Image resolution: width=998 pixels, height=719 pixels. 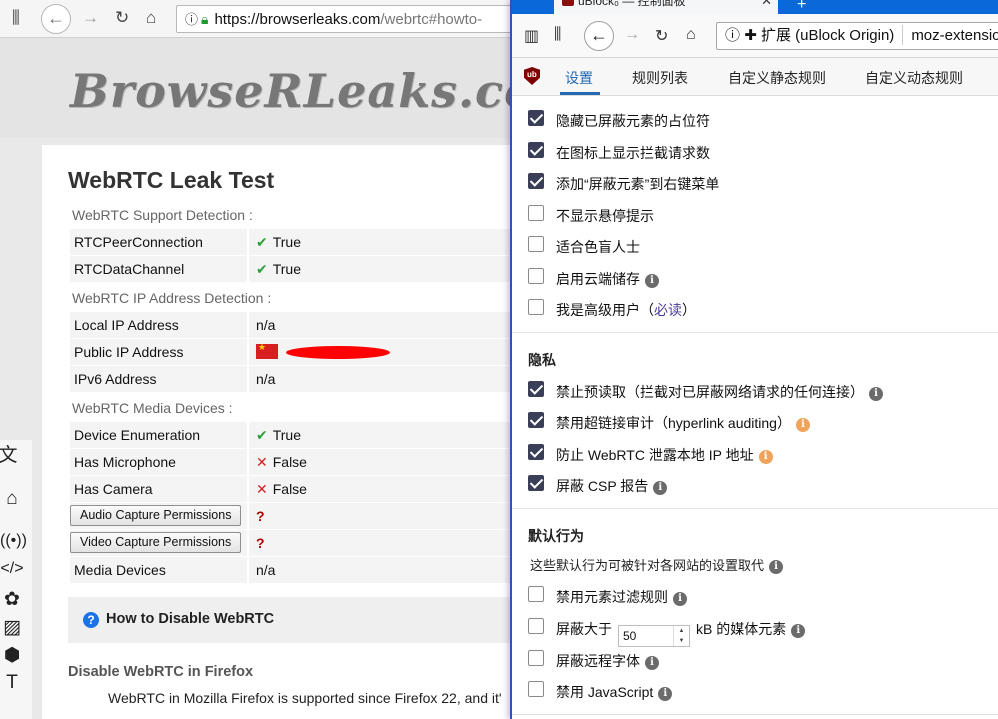 I want to click on page-title: WebRTC Leak Test, so click(x=171, y=180).